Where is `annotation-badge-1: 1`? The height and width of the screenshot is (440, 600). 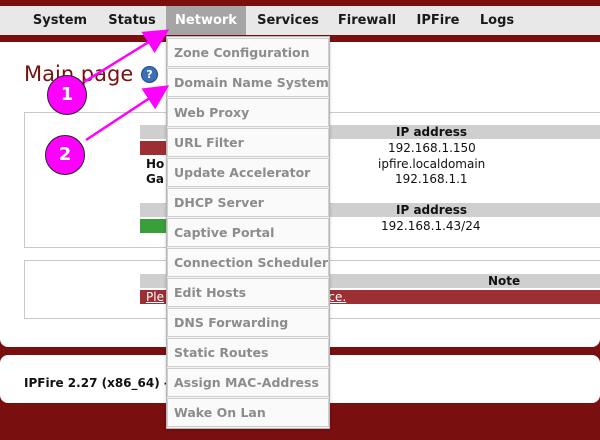
annotation-badge-1: 1 is located at coordinates (67, 95).